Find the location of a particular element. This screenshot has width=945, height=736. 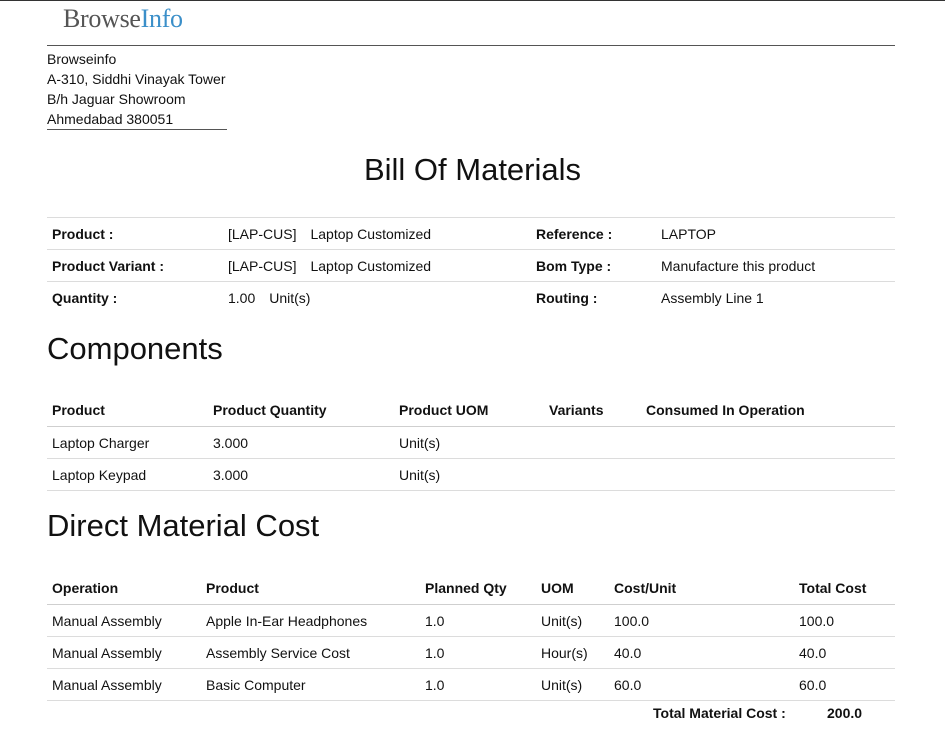

cost-per-unit: 100.0 is located at coordinates (701, 620).